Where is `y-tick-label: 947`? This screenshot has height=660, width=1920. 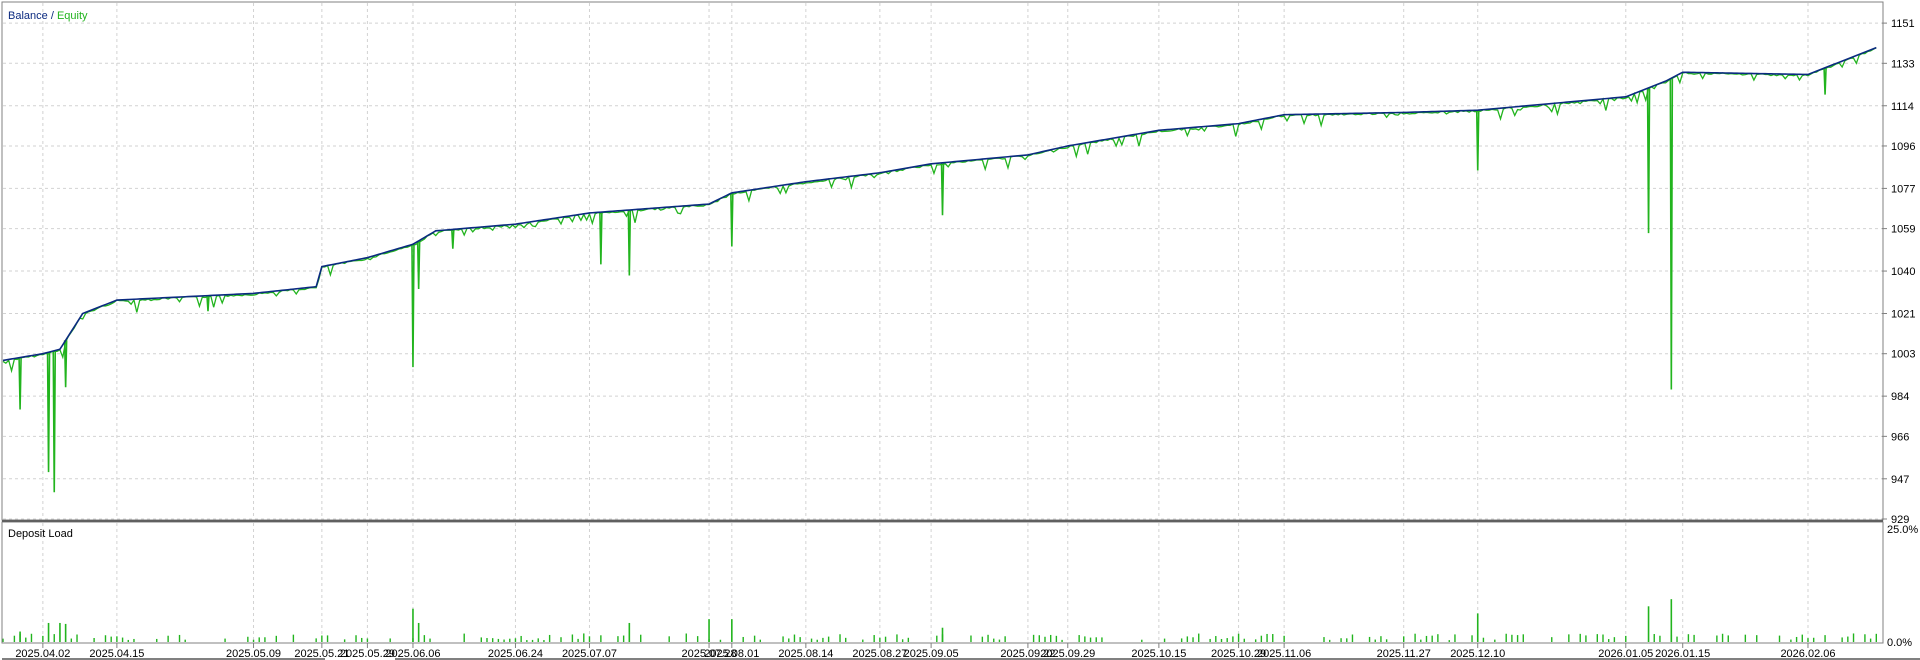
y-tick-label: 947 is located at coordinates (1900, 480).